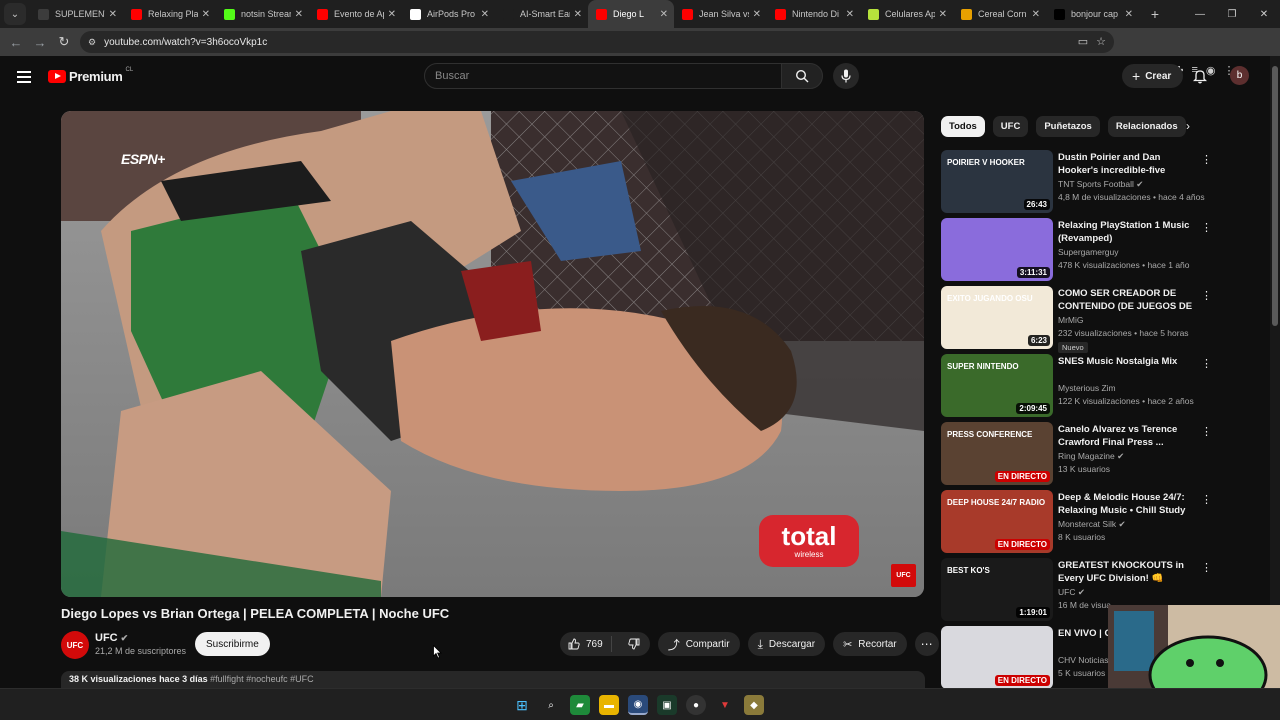 The width and height of the screenshot is (1280, 720). Describe the element at coordinates (92, 42) in the screenshot. I see `site-info-icon: ⚙` at that location.